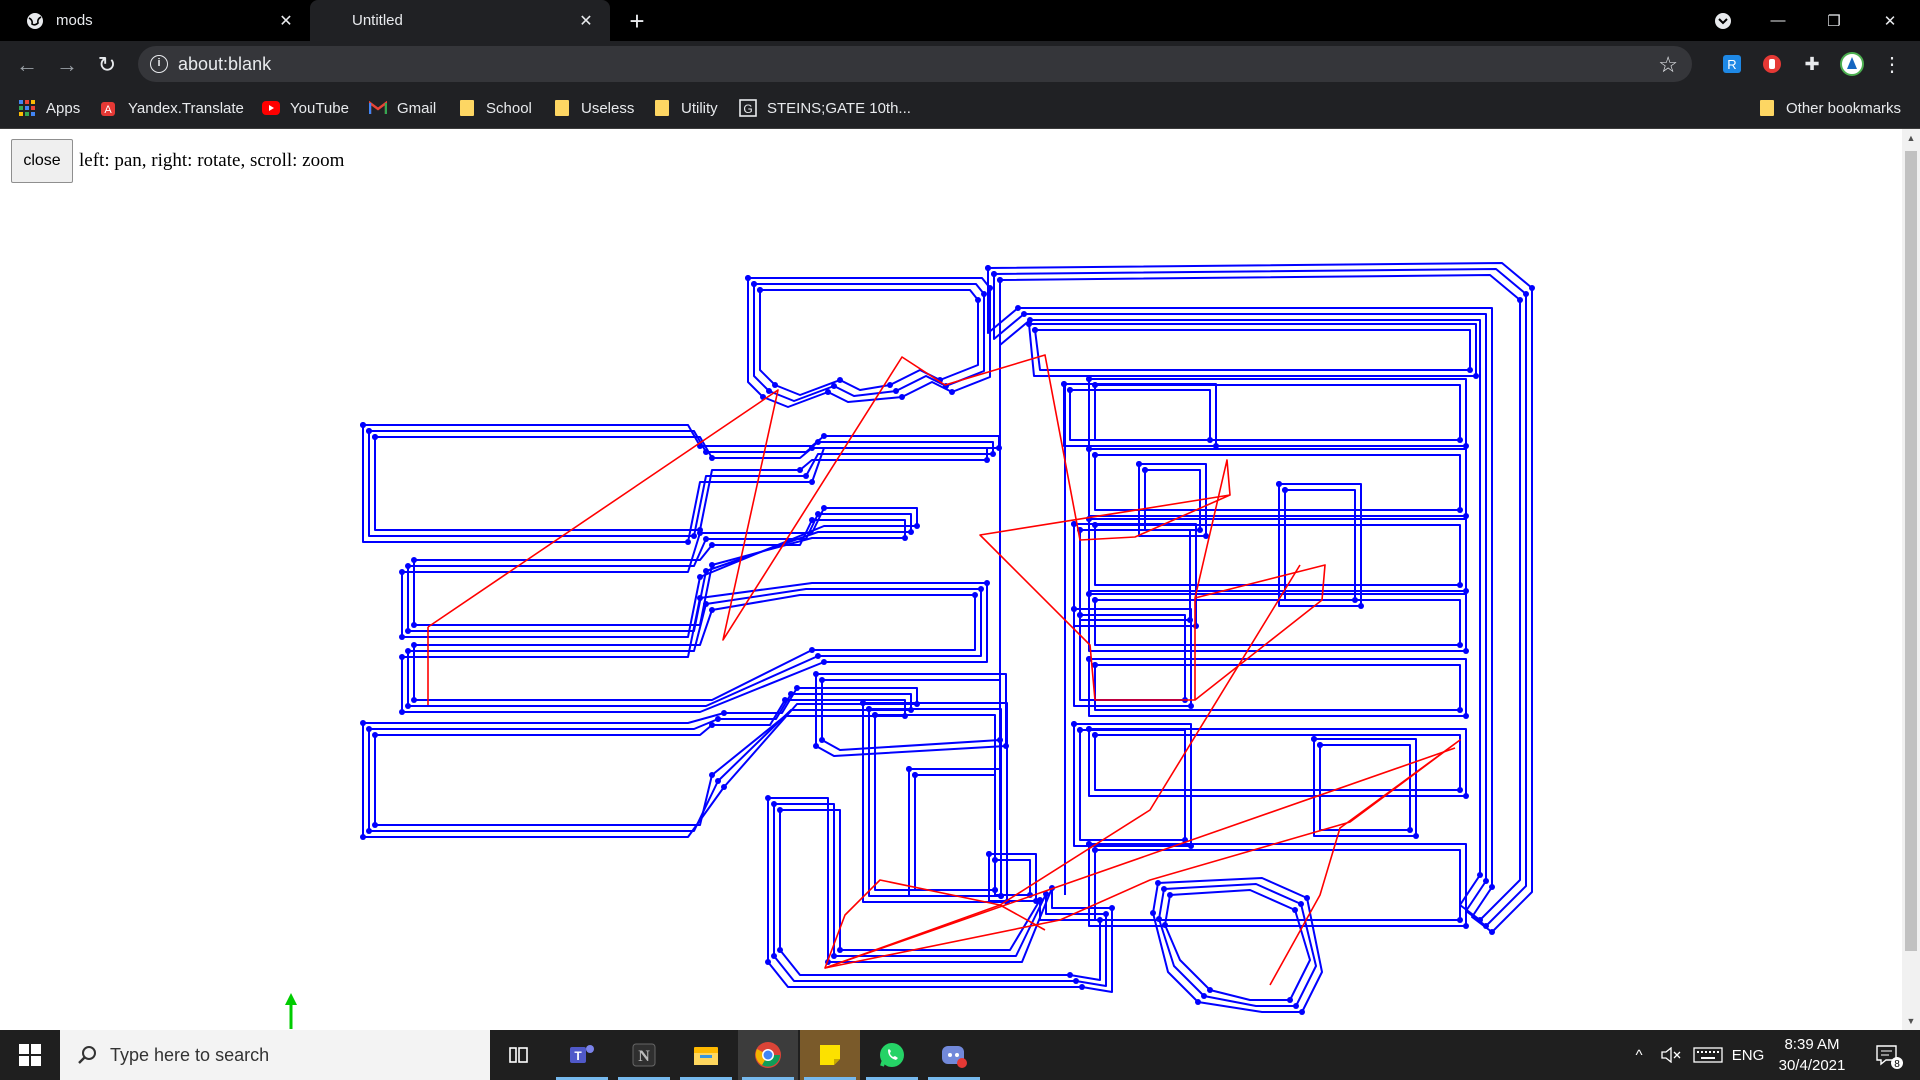 The height and width of the screenshot is (1080, 1920). I want to click on whatsapp-icon, so click(892, 1055).